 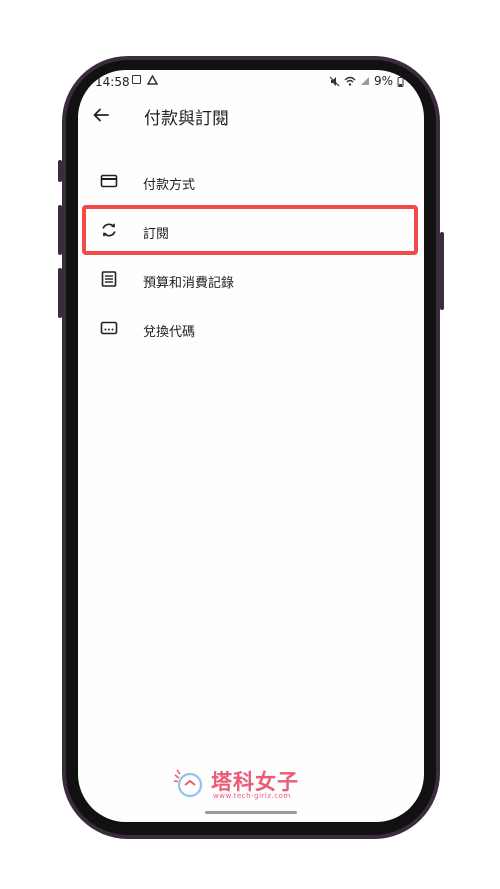 What do you see at coordinates (251, 81) in the screenshot?
I see `status-bar: 14:58 9%` at bounding box center [251, 81].